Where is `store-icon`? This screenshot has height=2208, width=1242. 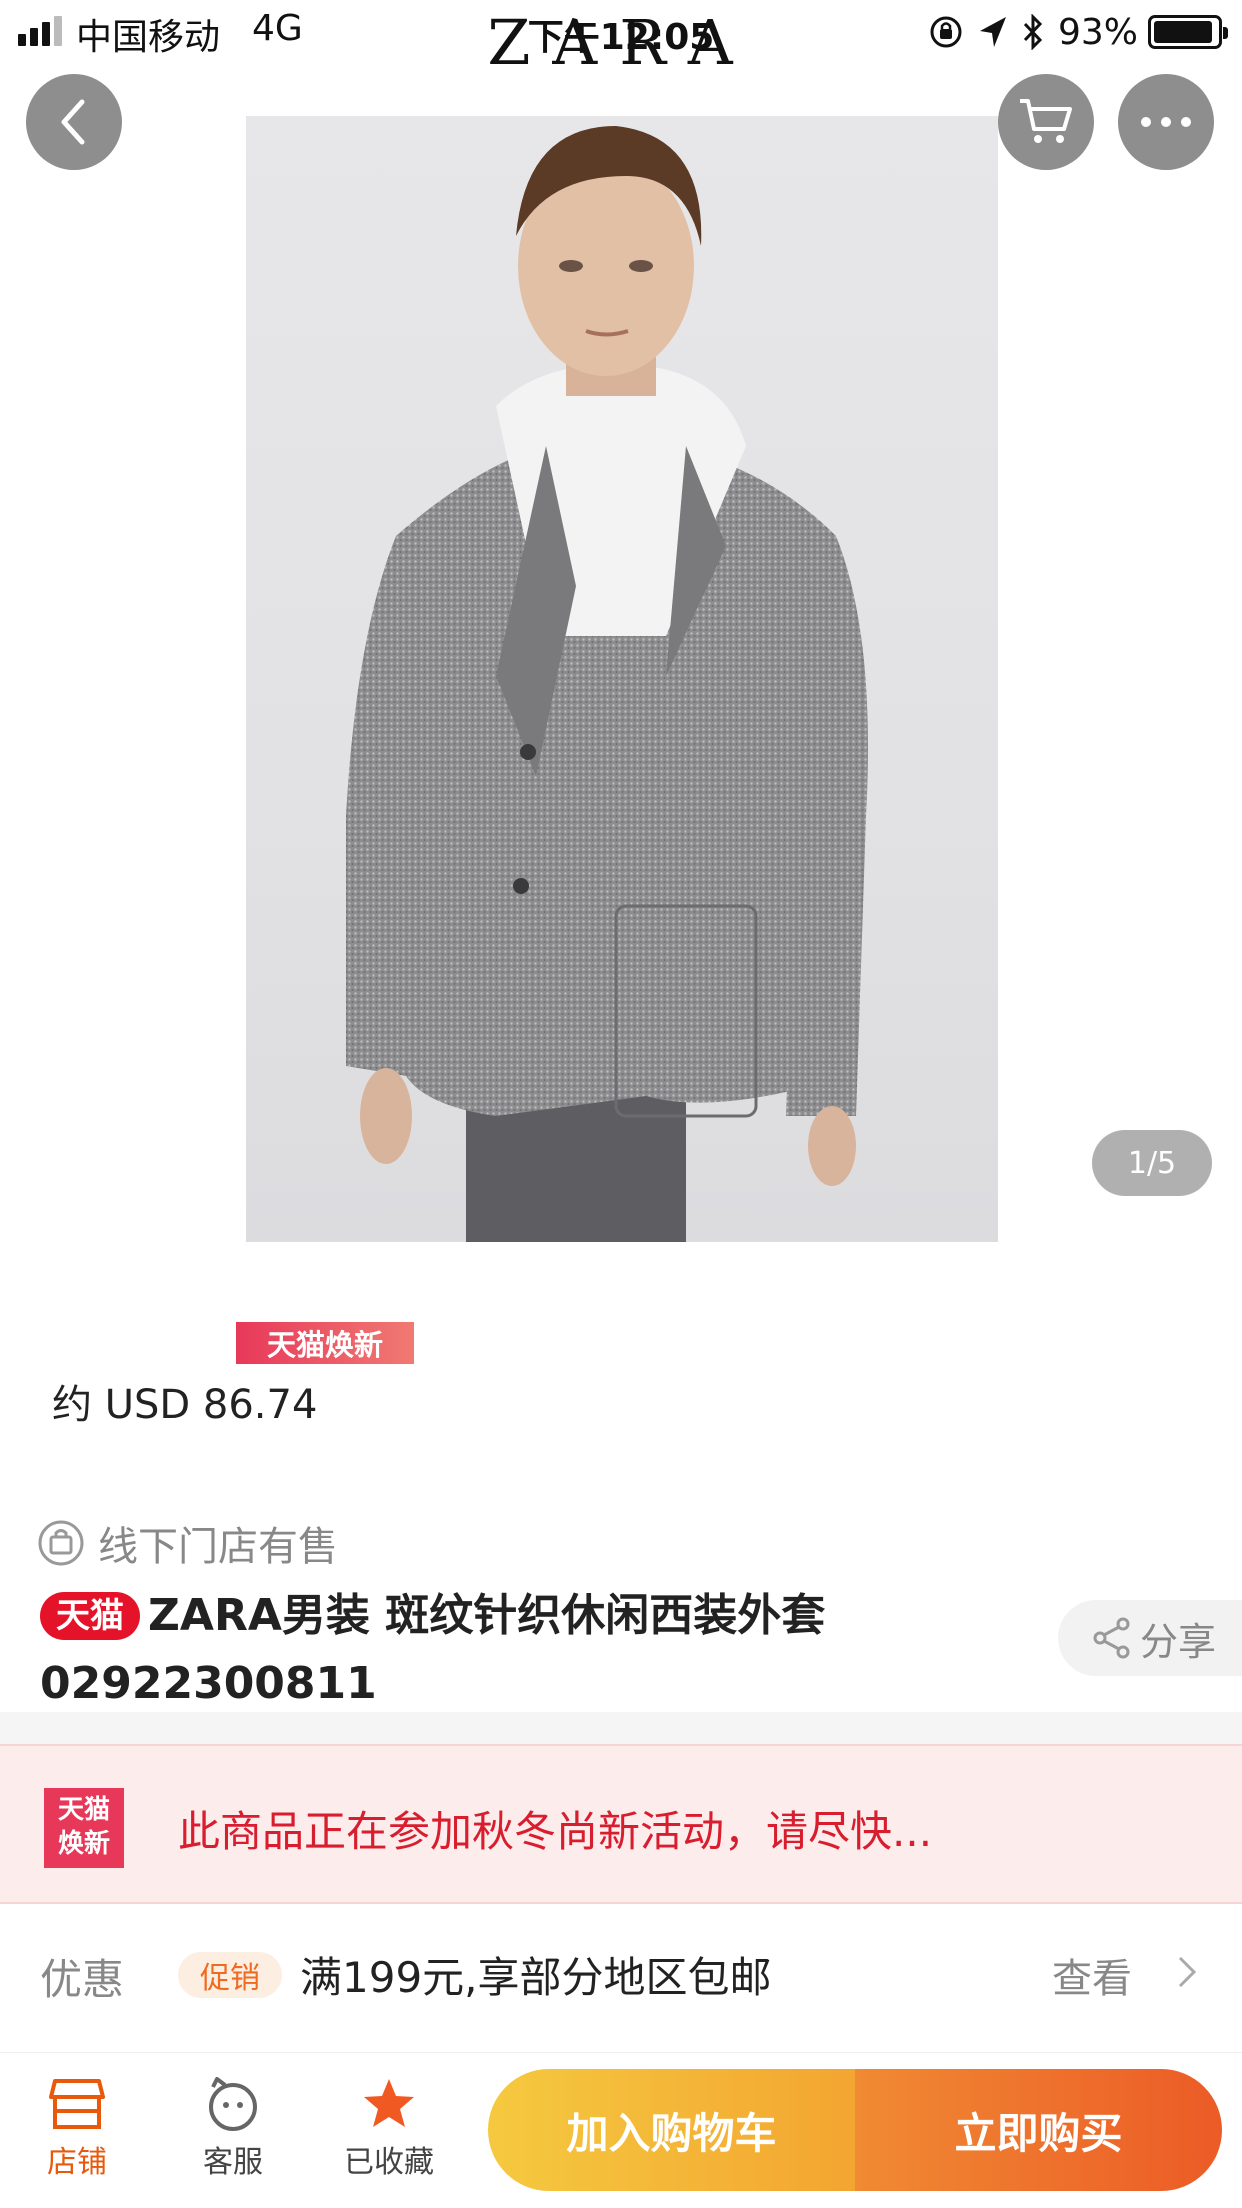 store-icon is located at coordinates (77, 2104).